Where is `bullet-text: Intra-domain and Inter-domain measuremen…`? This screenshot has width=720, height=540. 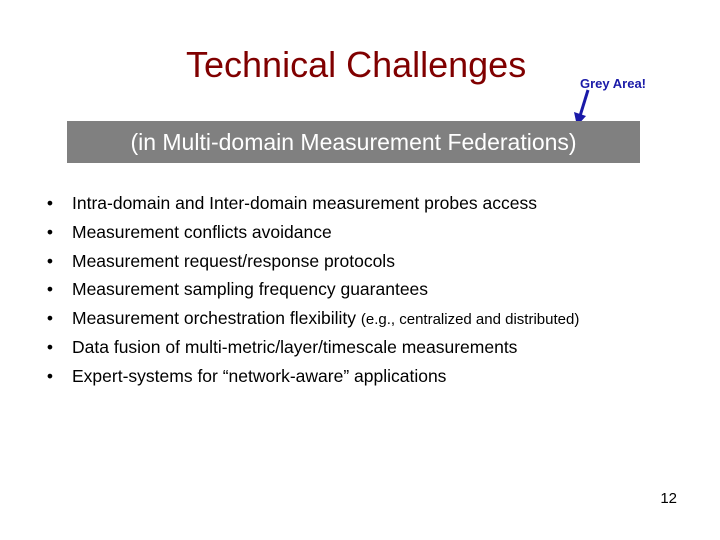
bullet-text: Intra-domain and Inter-domain measuremen… is located at coordinates (304, 203).